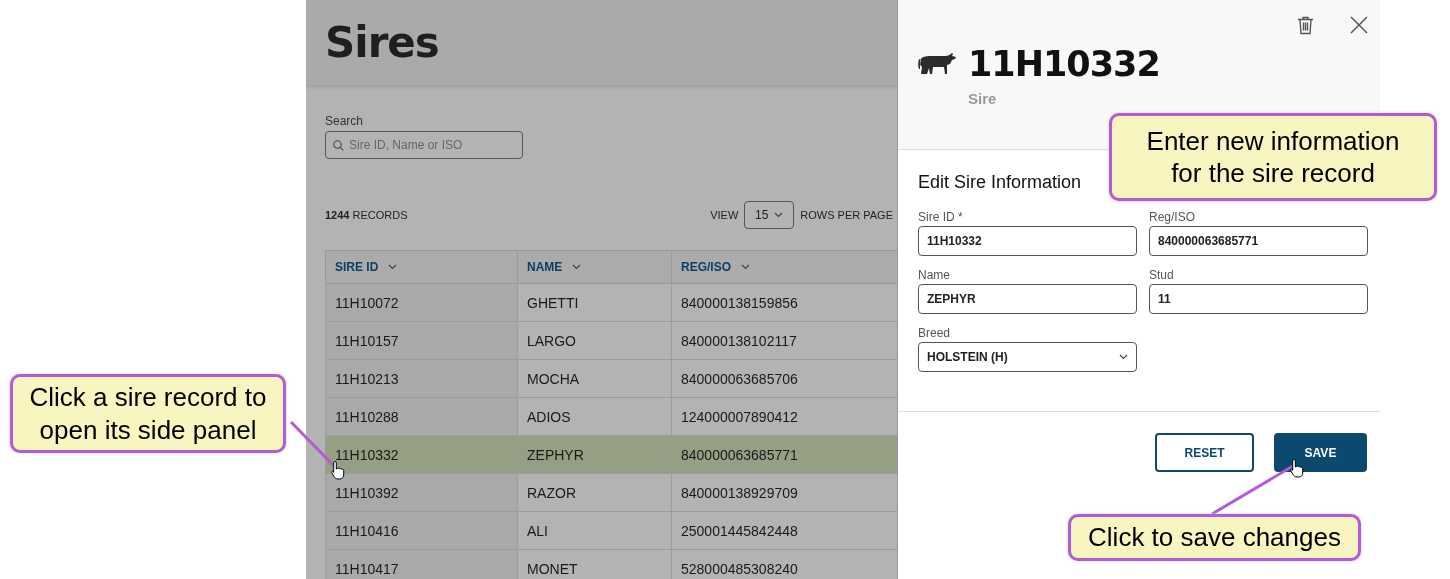  What do you see at coordinates (1204, 452) in the screenshot?
I see `reset-button: RESET` at bounding box center [1204, 452].